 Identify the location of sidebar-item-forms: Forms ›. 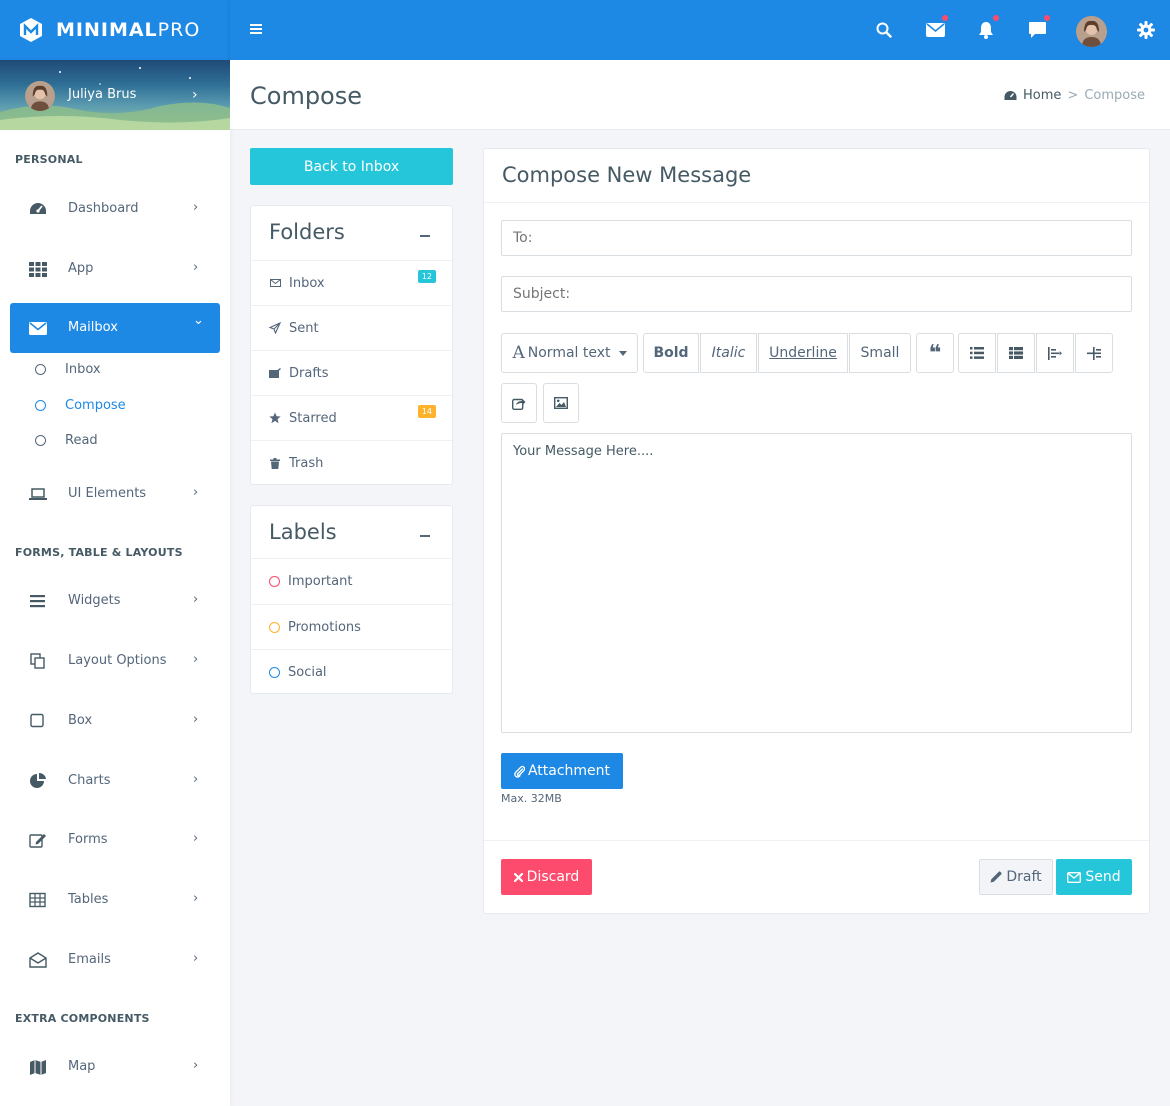
(115, 840).